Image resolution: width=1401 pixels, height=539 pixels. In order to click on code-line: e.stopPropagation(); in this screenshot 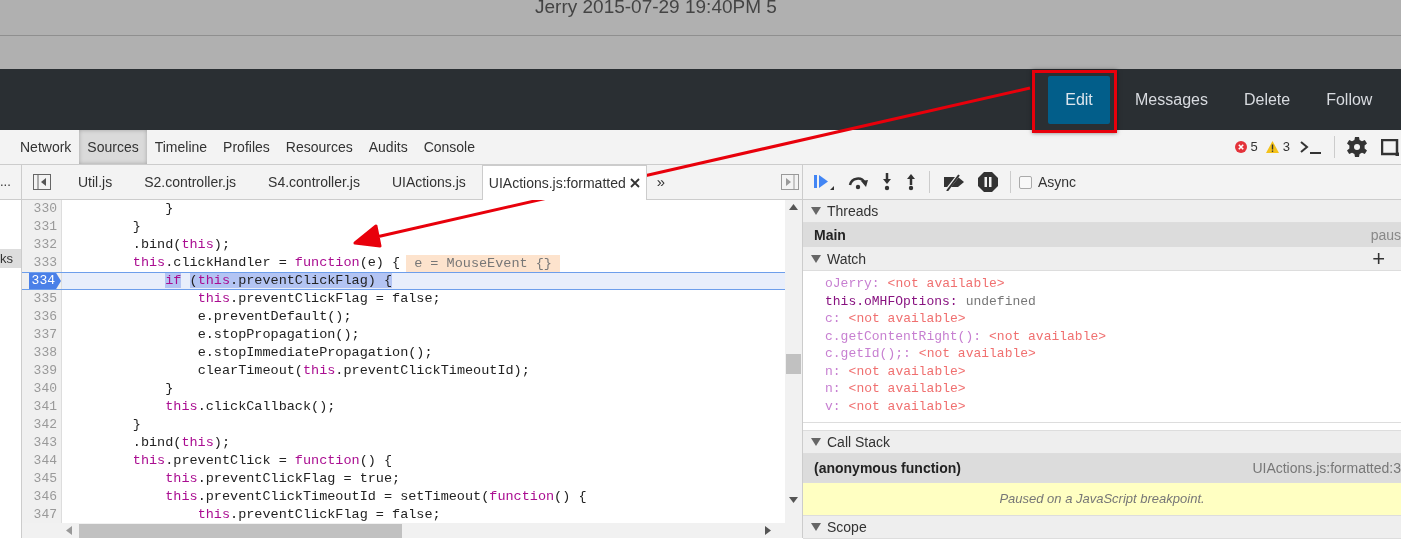, I will do `click(278, 334)`.